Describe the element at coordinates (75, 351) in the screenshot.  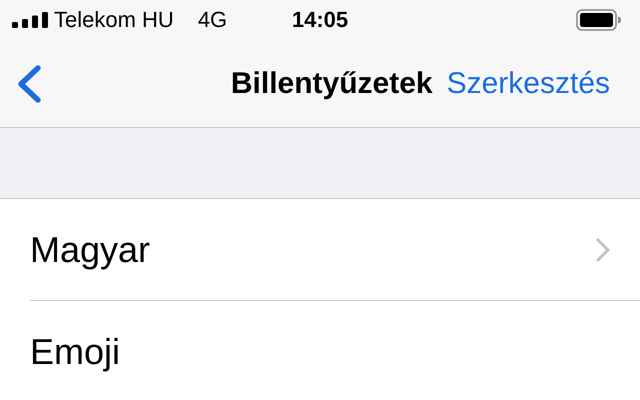
I see `row-label: Emoji` at that location.